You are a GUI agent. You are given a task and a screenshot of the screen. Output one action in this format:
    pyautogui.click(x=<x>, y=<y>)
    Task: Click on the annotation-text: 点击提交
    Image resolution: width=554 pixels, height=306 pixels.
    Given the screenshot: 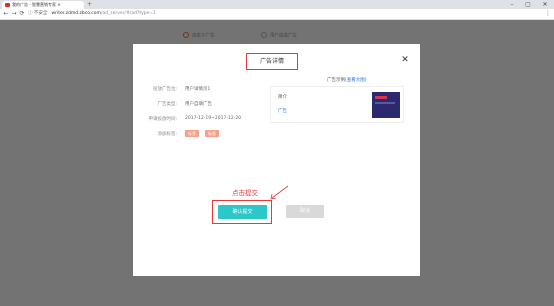 What is the action you would take?
    pyautogui.click(x=245, y=193)
    